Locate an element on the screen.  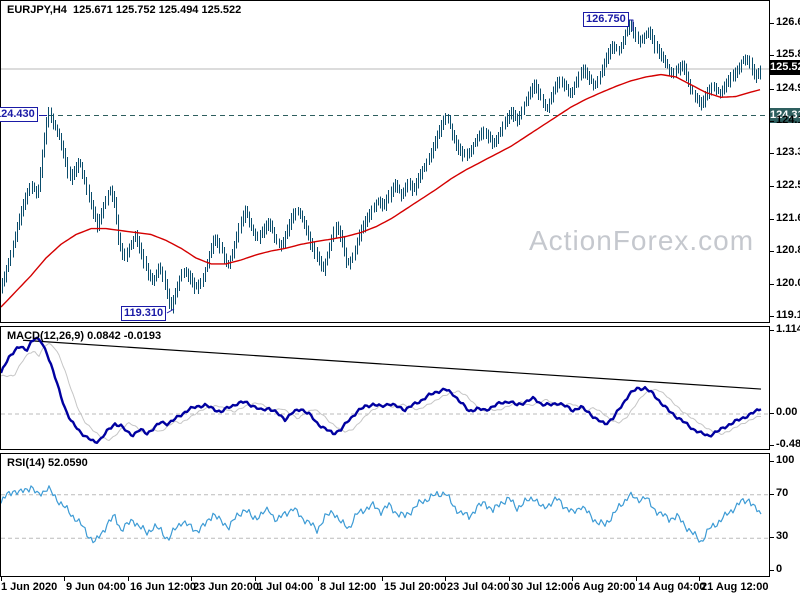
price-axis-label: 123.345 is located at coordinates (788, 152).